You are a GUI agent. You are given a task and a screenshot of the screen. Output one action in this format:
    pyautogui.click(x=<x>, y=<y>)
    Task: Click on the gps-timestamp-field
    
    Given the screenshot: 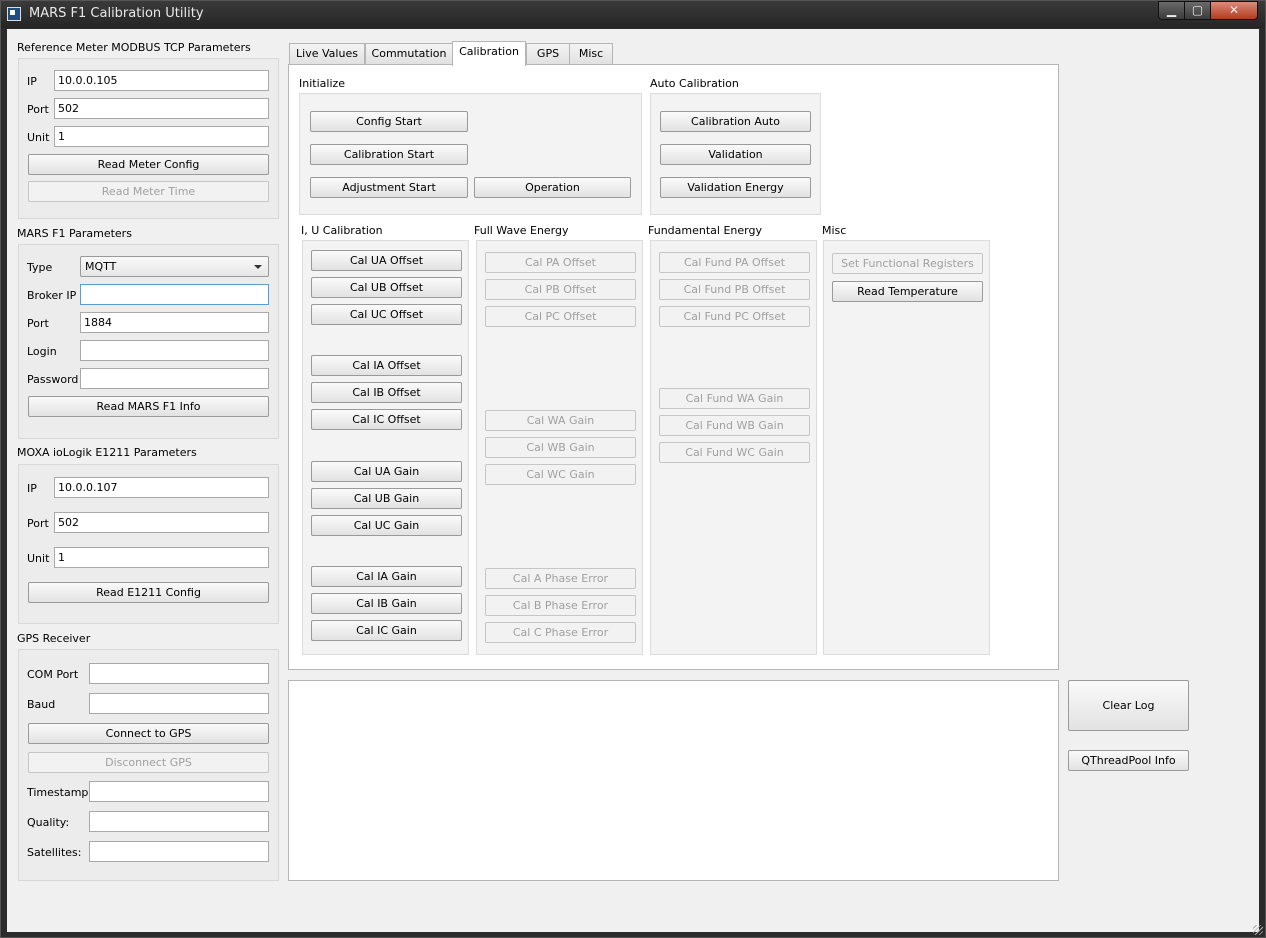 What is the action you would take?
    pyautogui.click(x=179, y=791)
    